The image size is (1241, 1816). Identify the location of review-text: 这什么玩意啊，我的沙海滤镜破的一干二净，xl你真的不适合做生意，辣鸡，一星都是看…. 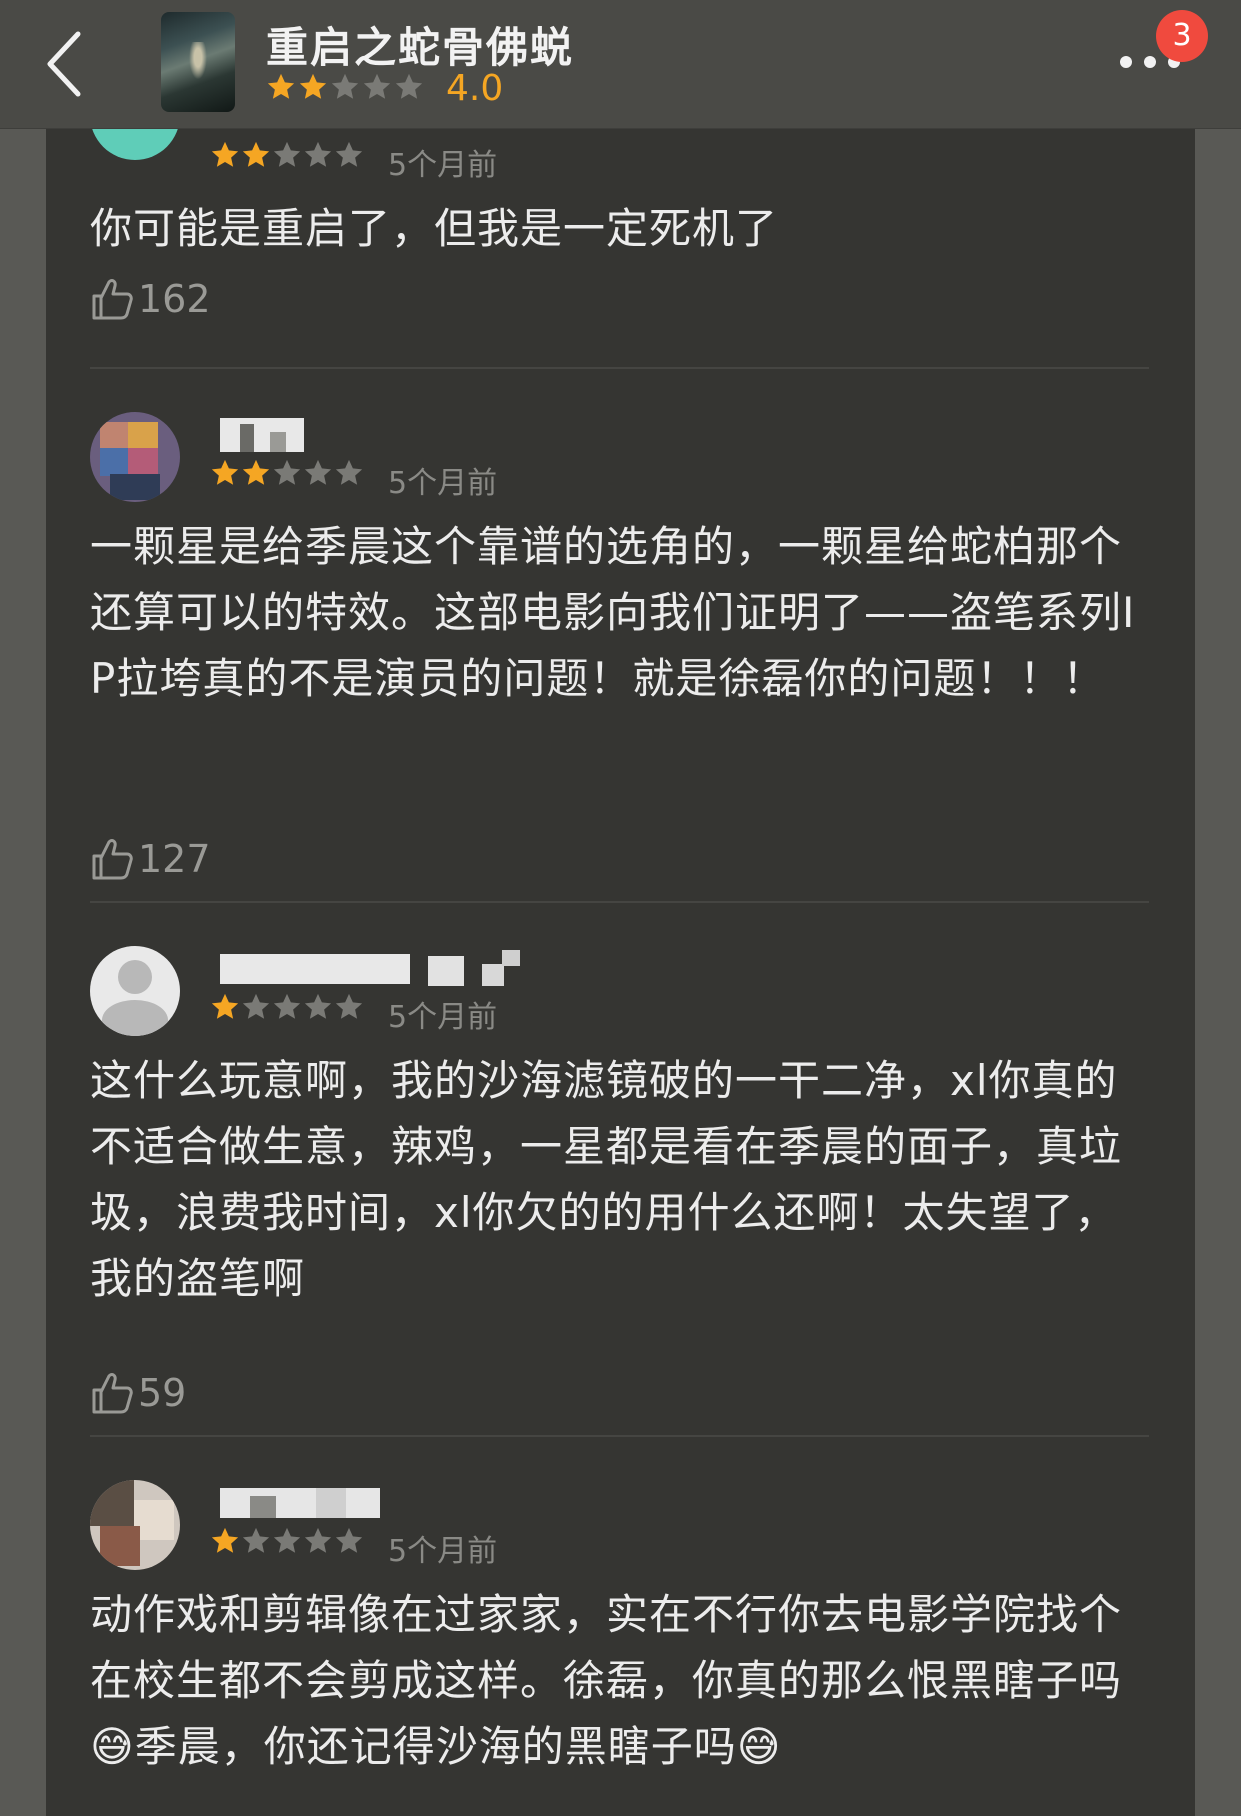
(606, 1179).